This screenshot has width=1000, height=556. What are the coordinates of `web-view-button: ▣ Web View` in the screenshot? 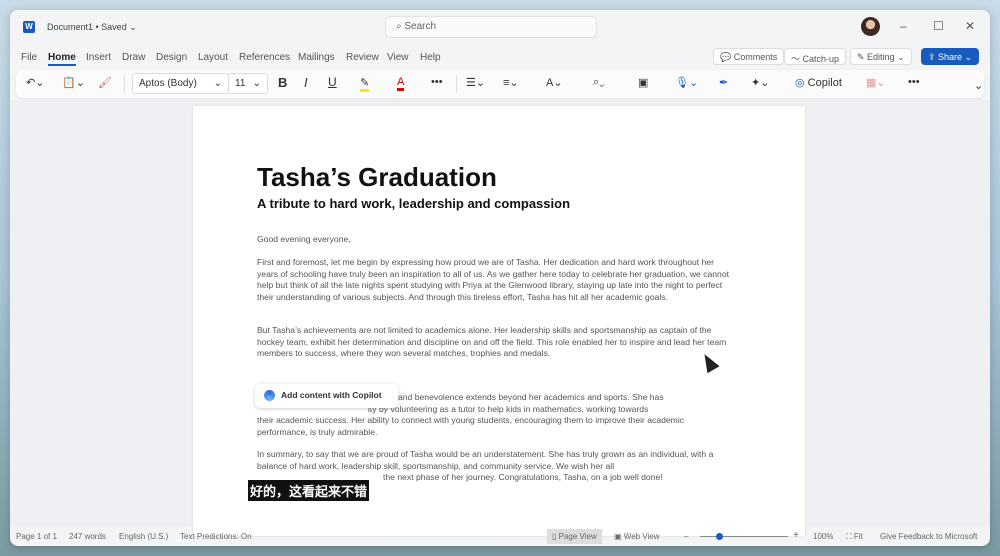 It's located at (637, 536).